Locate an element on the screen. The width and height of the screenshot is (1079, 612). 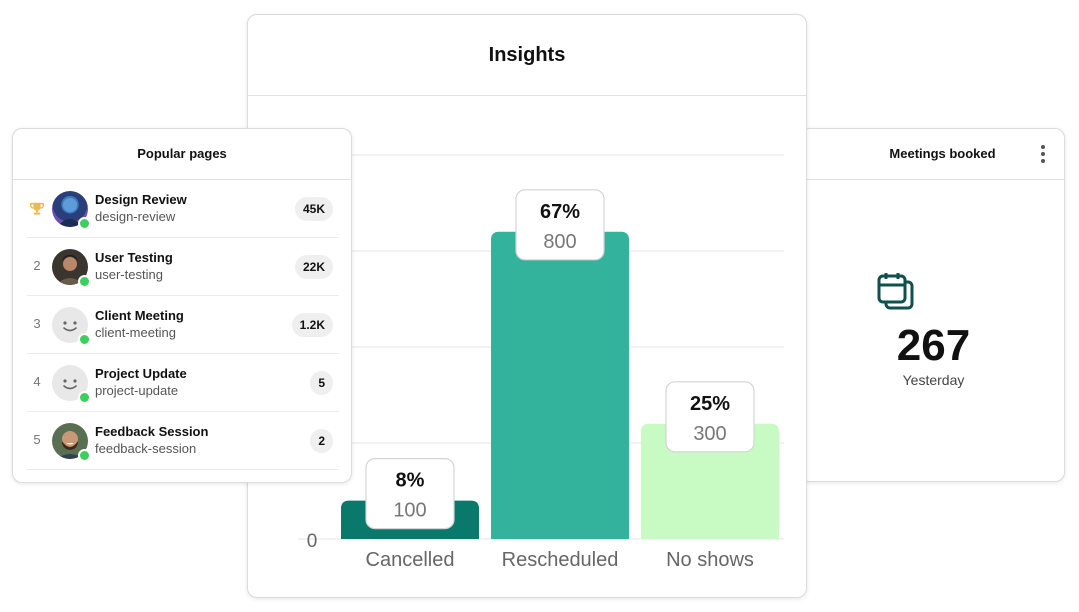
meetings-period-label: Yesterday is located at coordinates (933, 380).